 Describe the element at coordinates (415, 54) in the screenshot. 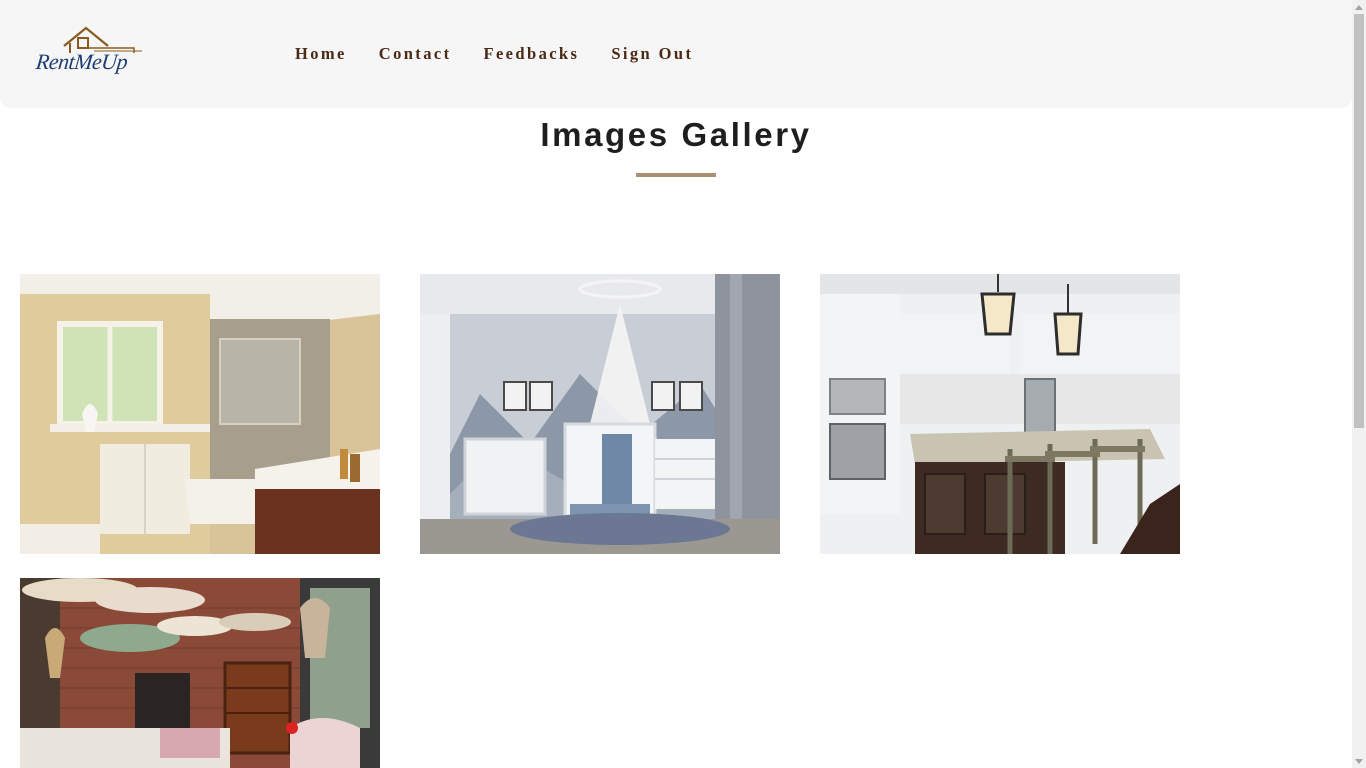

I see `nav-contact: Contact` at that location.